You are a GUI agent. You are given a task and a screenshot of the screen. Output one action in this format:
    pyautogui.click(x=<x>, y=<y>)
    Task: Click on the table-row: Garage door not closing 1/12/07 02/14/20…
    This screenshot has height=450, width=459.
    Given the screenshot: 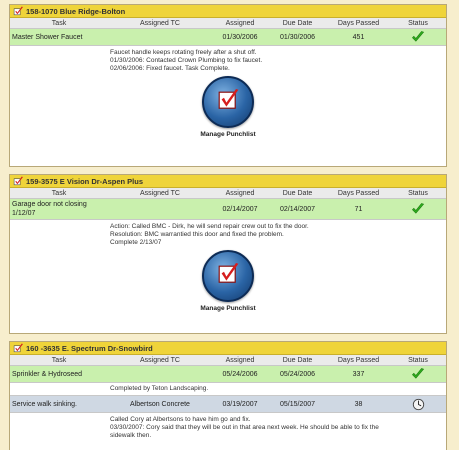 What is the action you would take?
    pyautogui.click(x=228, y=209)
    